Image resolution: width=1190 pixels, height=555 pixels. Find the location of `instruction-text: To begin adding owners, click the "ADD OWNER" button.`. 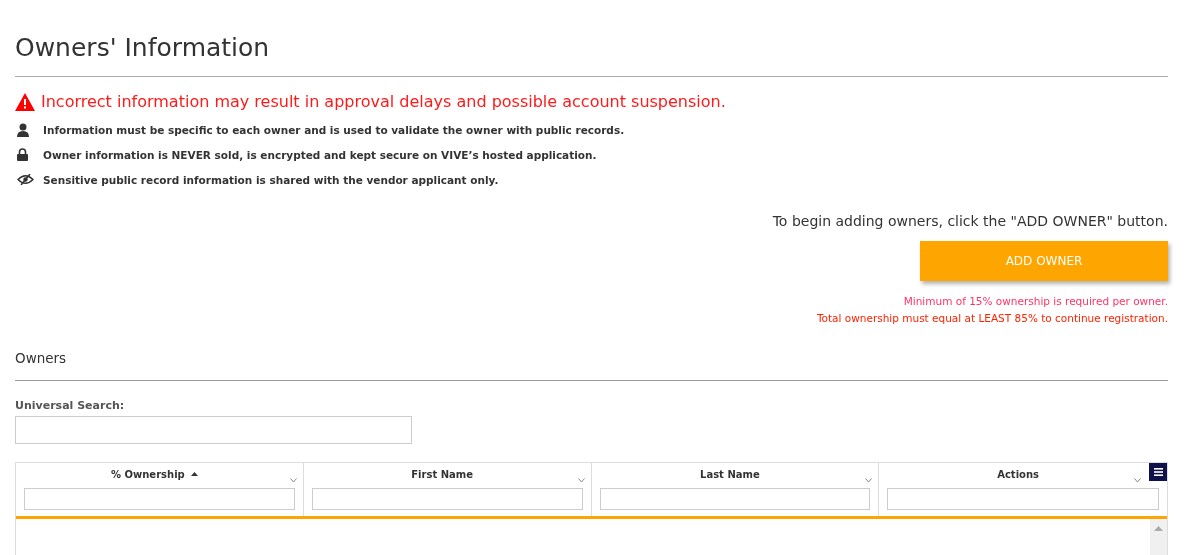

instruction-text: To begin adding owners, click the "ADD OWNER" button. is located at coordinates (970, 221).